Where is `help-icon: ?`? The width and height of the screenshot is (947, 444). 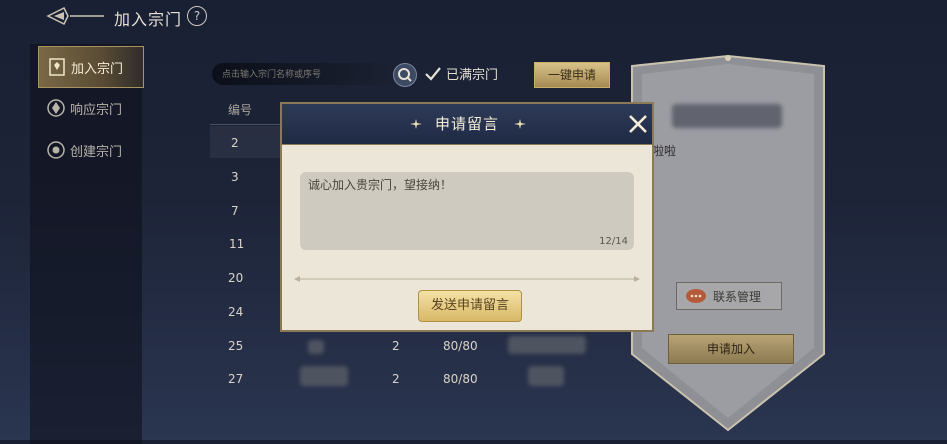 help-icon: ? is located at coordinates (197, 16).